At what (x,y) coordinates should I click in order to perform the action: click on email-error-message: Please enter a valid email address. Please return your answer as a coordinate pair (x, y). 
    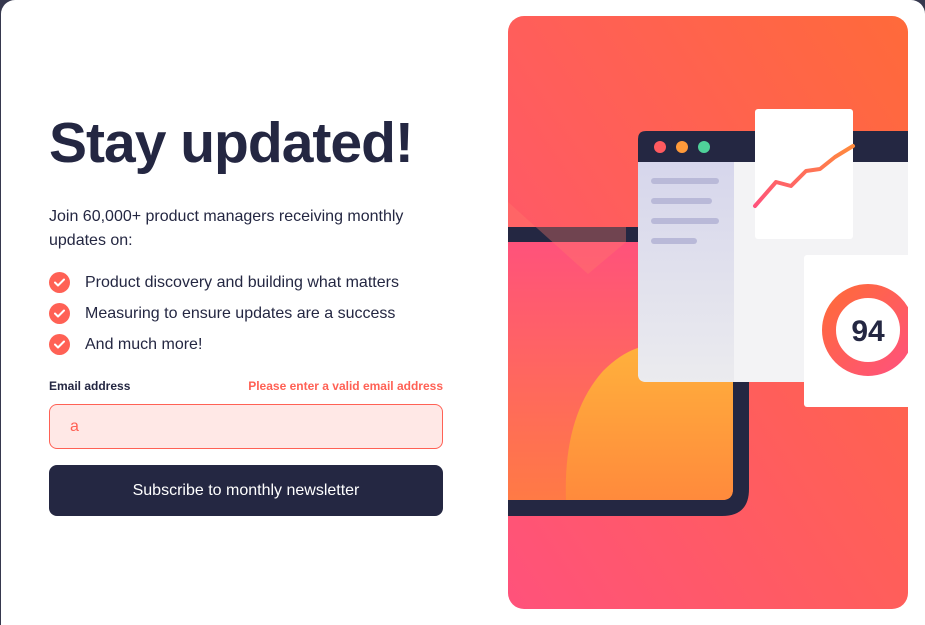
    Looking at the image, I should click on (345, 386).